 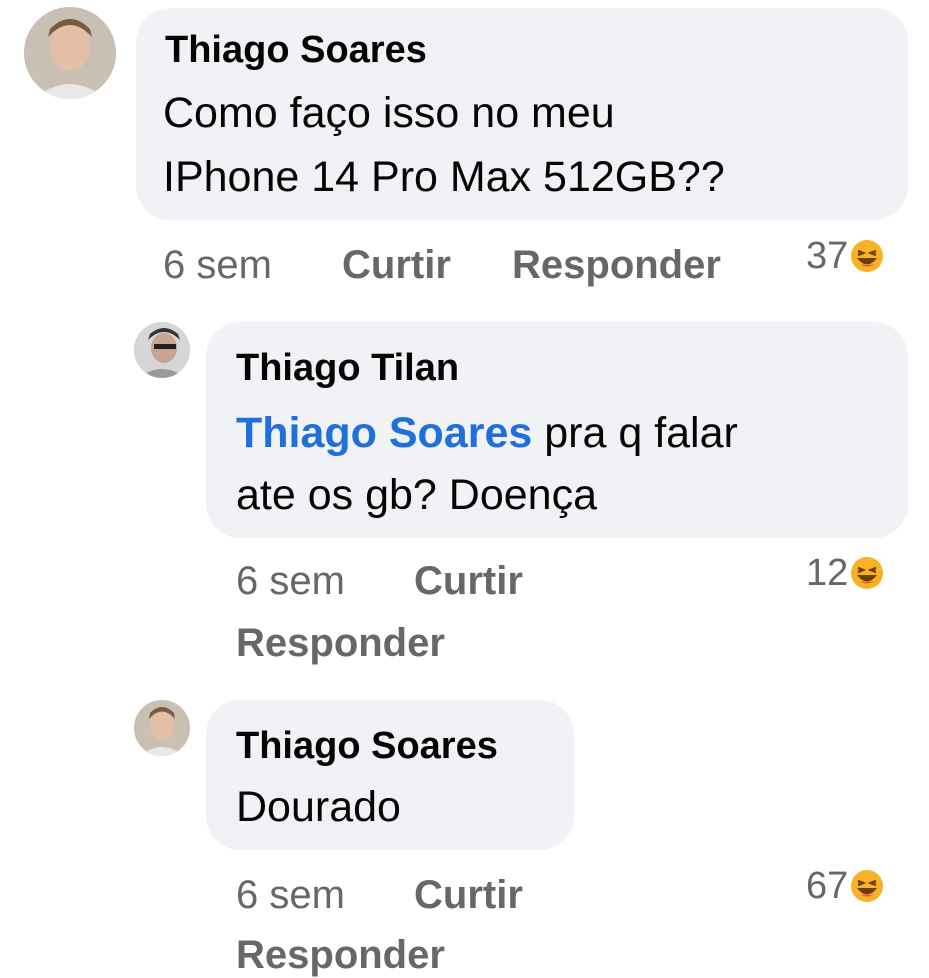 I want to click on reaction-count: 12, so click(x=827, y=573).